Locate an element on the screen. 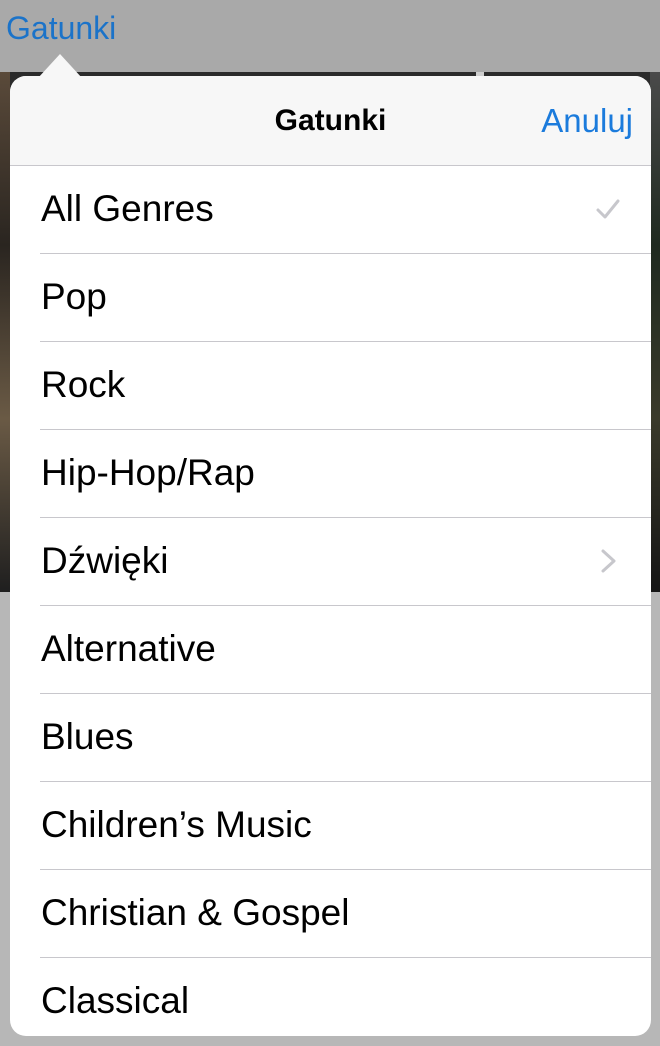 The width and height of the screenshot is (660, 1046). genre-item-all-genres: All Genres is located at coordinates (345, 210).